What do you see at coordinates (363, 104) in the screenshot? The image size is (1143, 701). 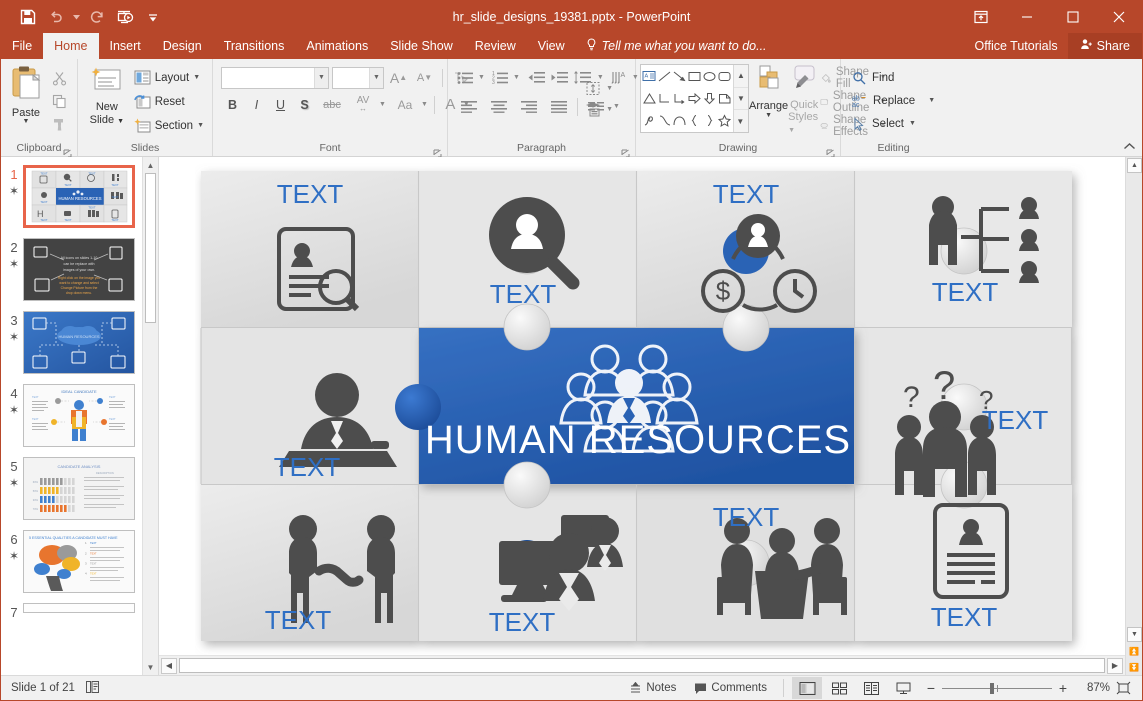 I see `character-spacing-button: AV ↔` at bounding box center [363, 104].